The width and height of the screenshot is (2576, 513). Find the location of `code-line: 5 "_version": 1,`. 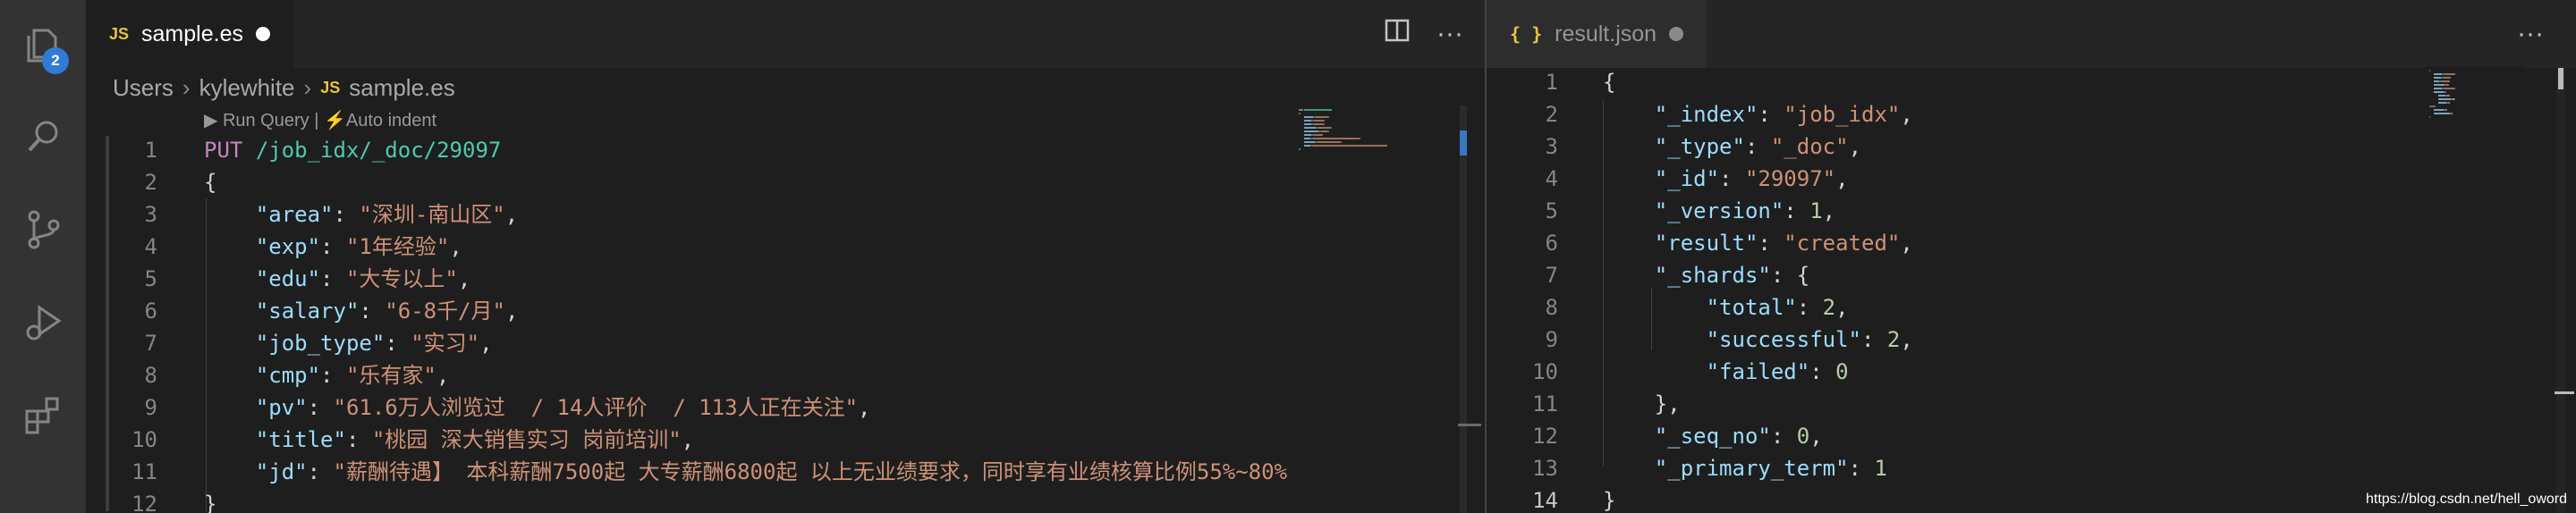

code-line: 5 "_version": 1, is located at coordinates (2031, 211).